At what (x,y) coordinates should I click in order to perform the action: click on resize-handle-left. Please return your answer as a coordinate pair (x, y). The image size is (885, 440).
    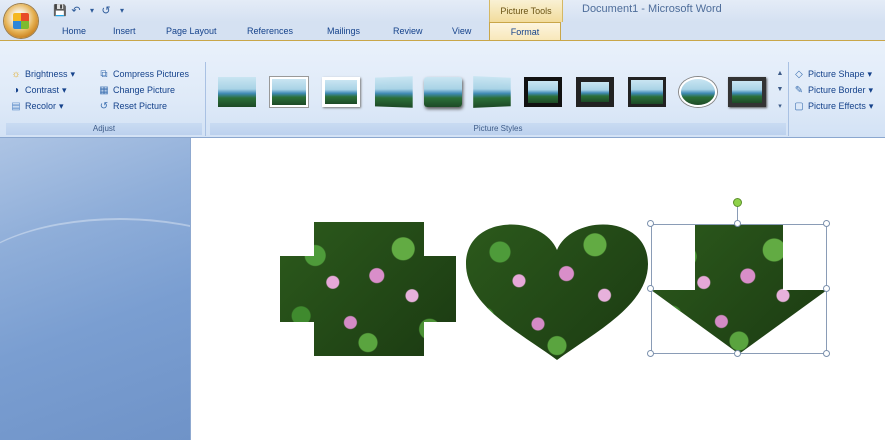
    Looking at the image, I should click on (650, 288).